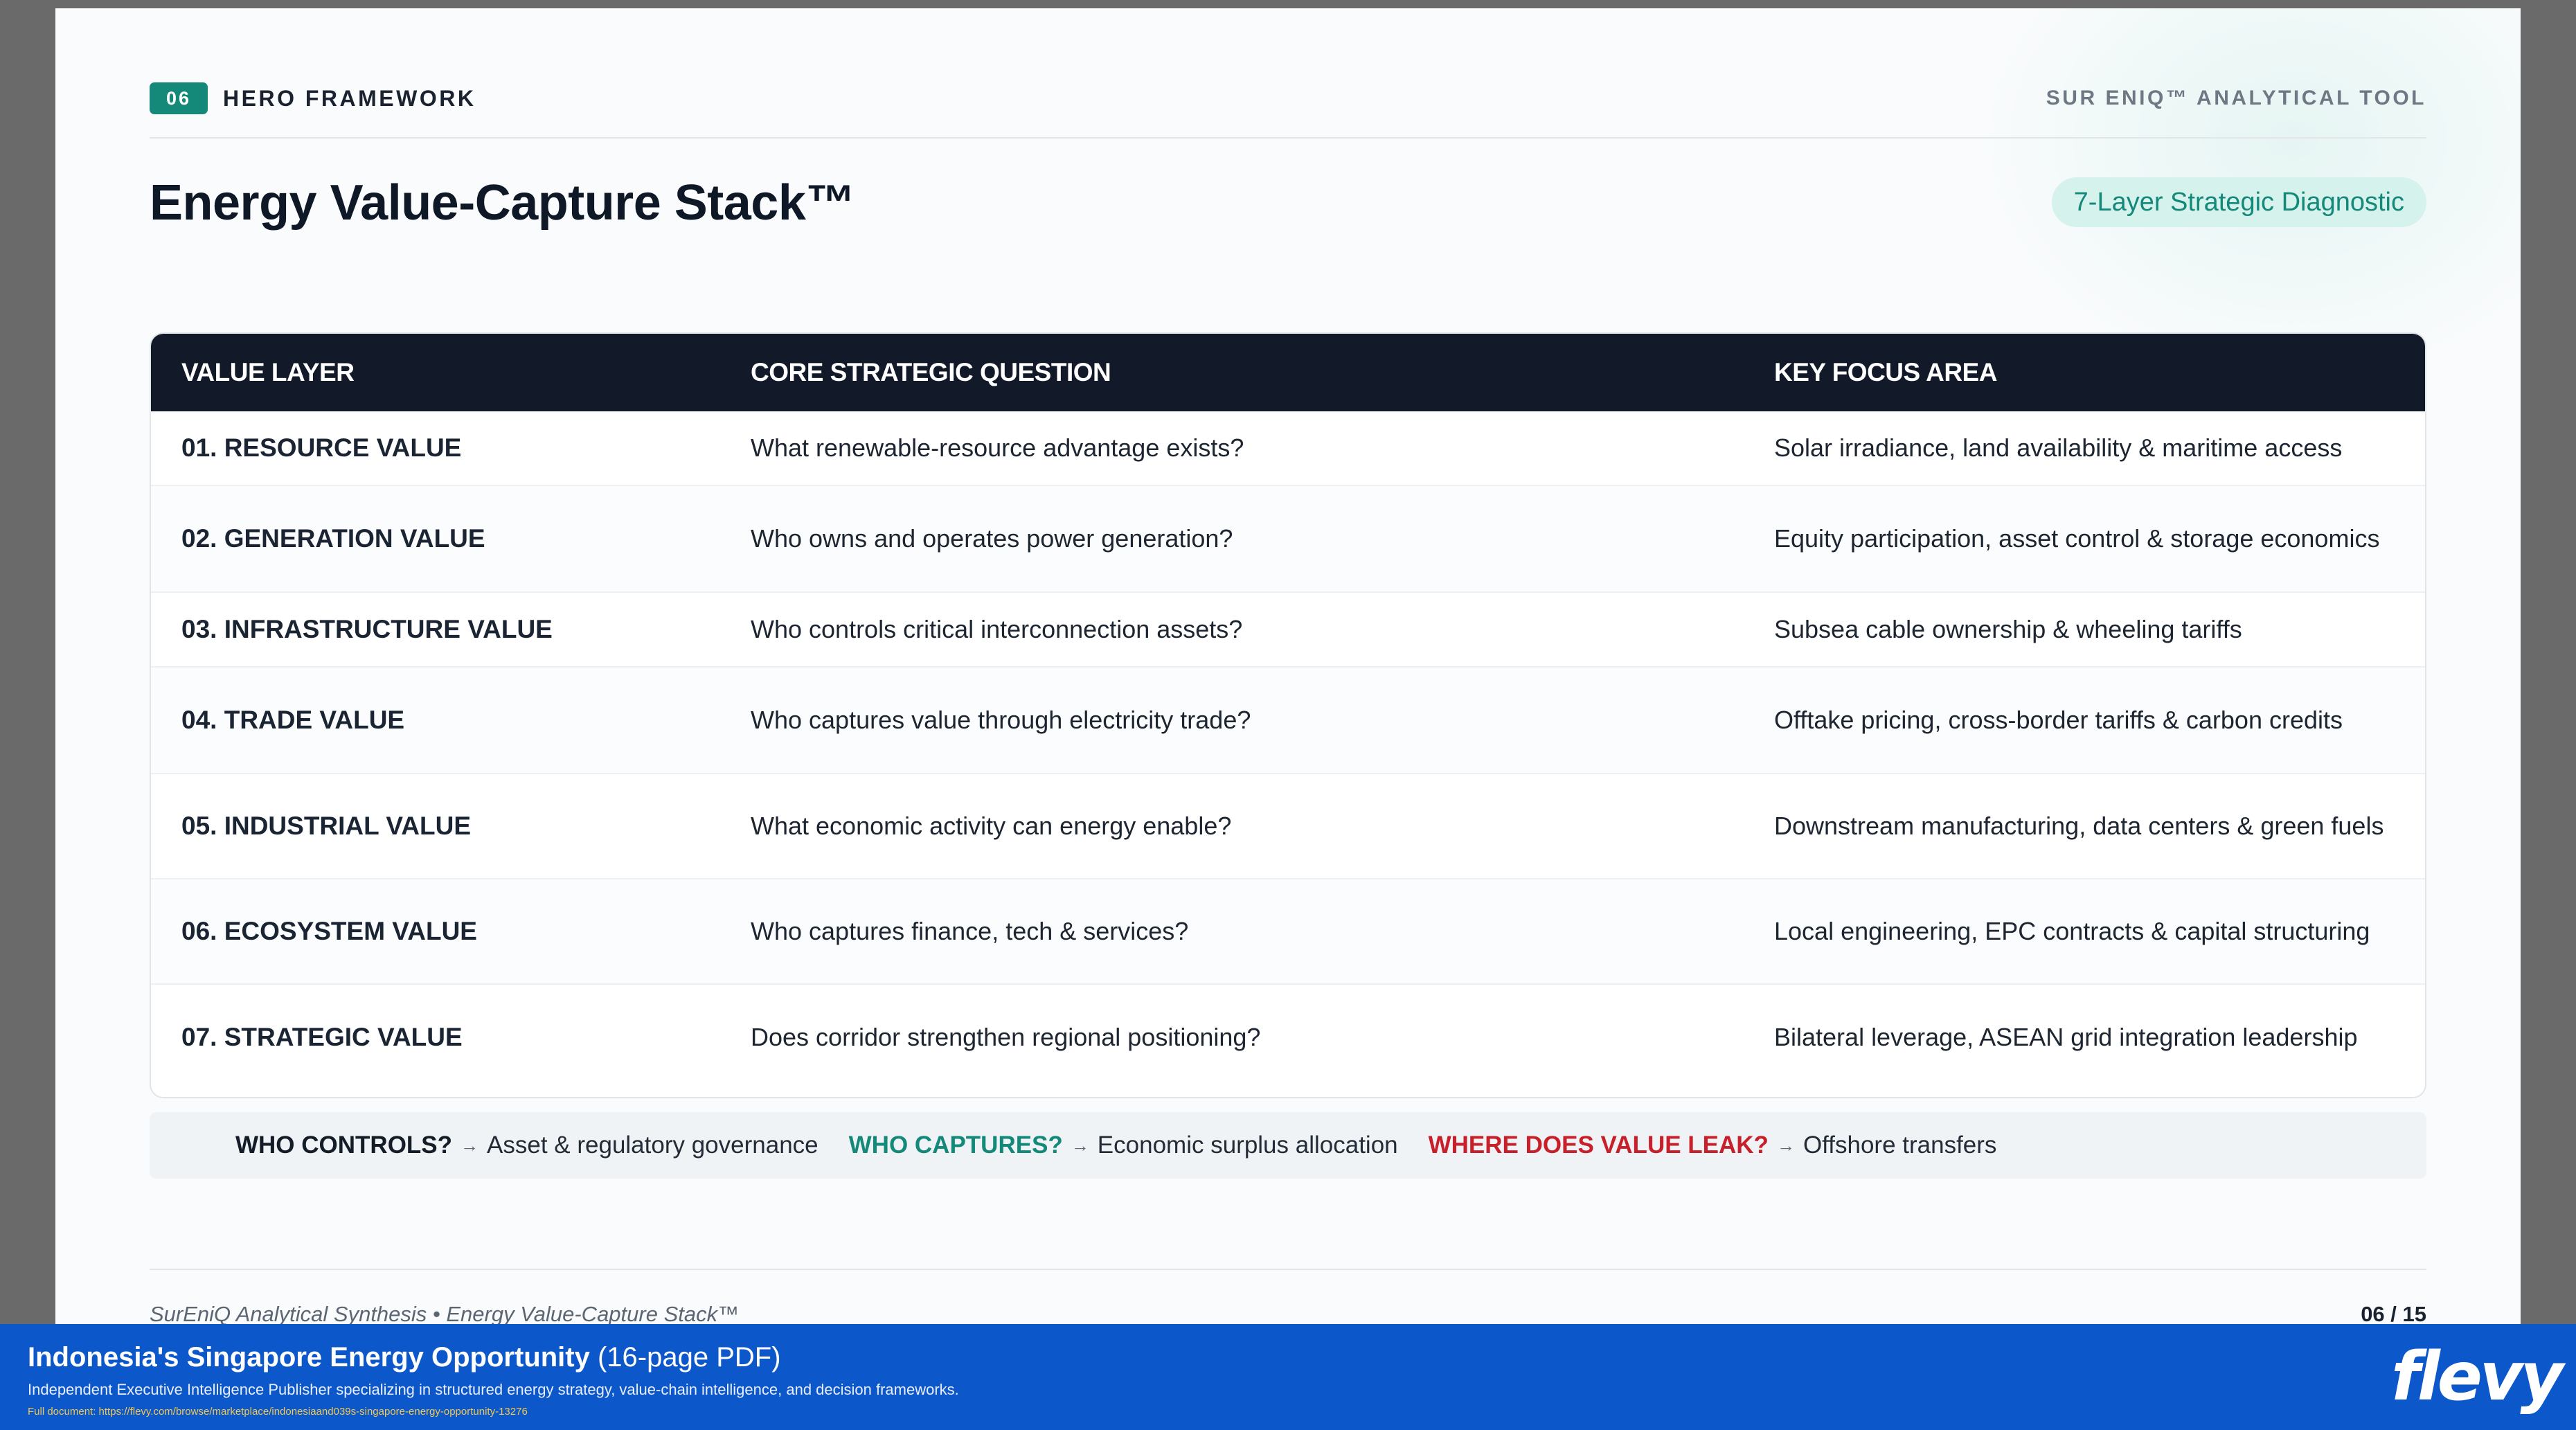 The width and height of the screenshot is (2576, 1430). I want to click on tool-label: SUR ENIQ™ ANALYTICAL TOOL, so click(2236, 98).